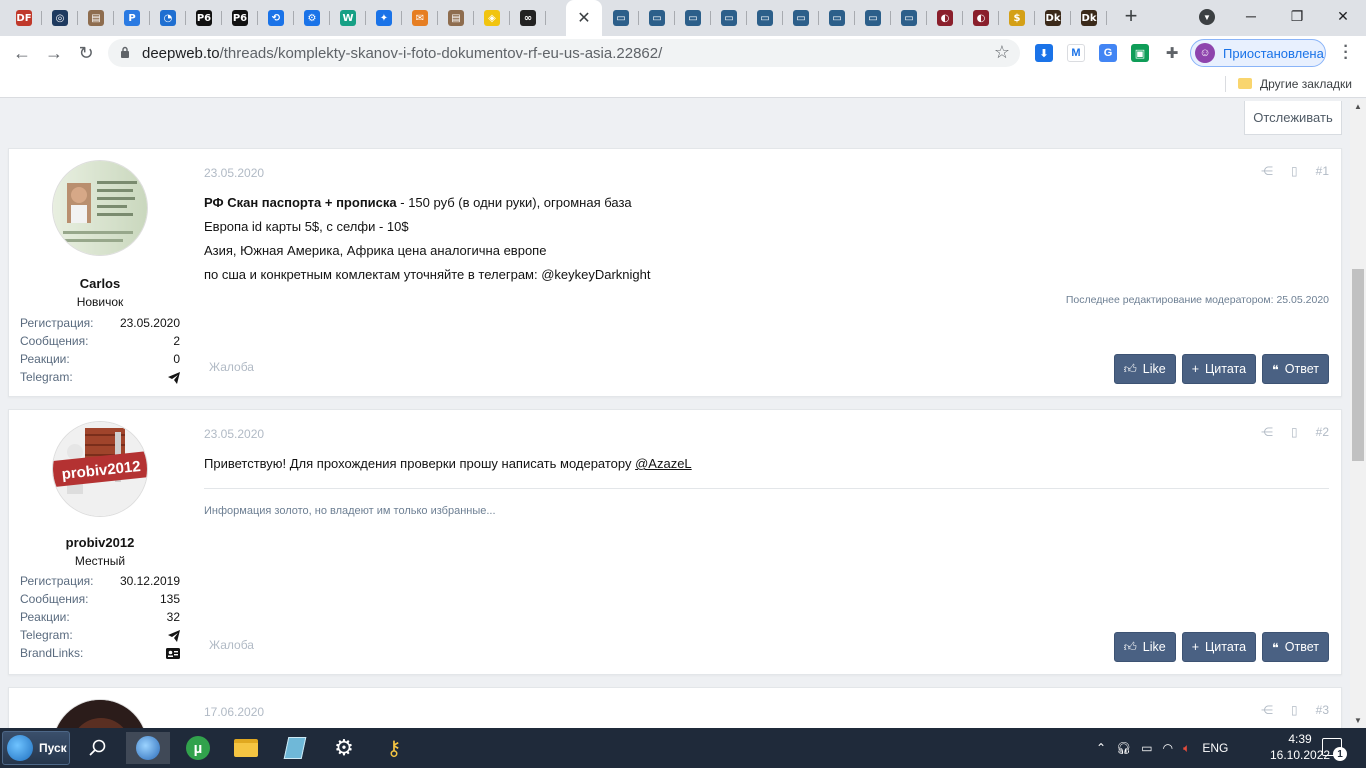  I want to click on tab-active: ✕, so click(584, 18).